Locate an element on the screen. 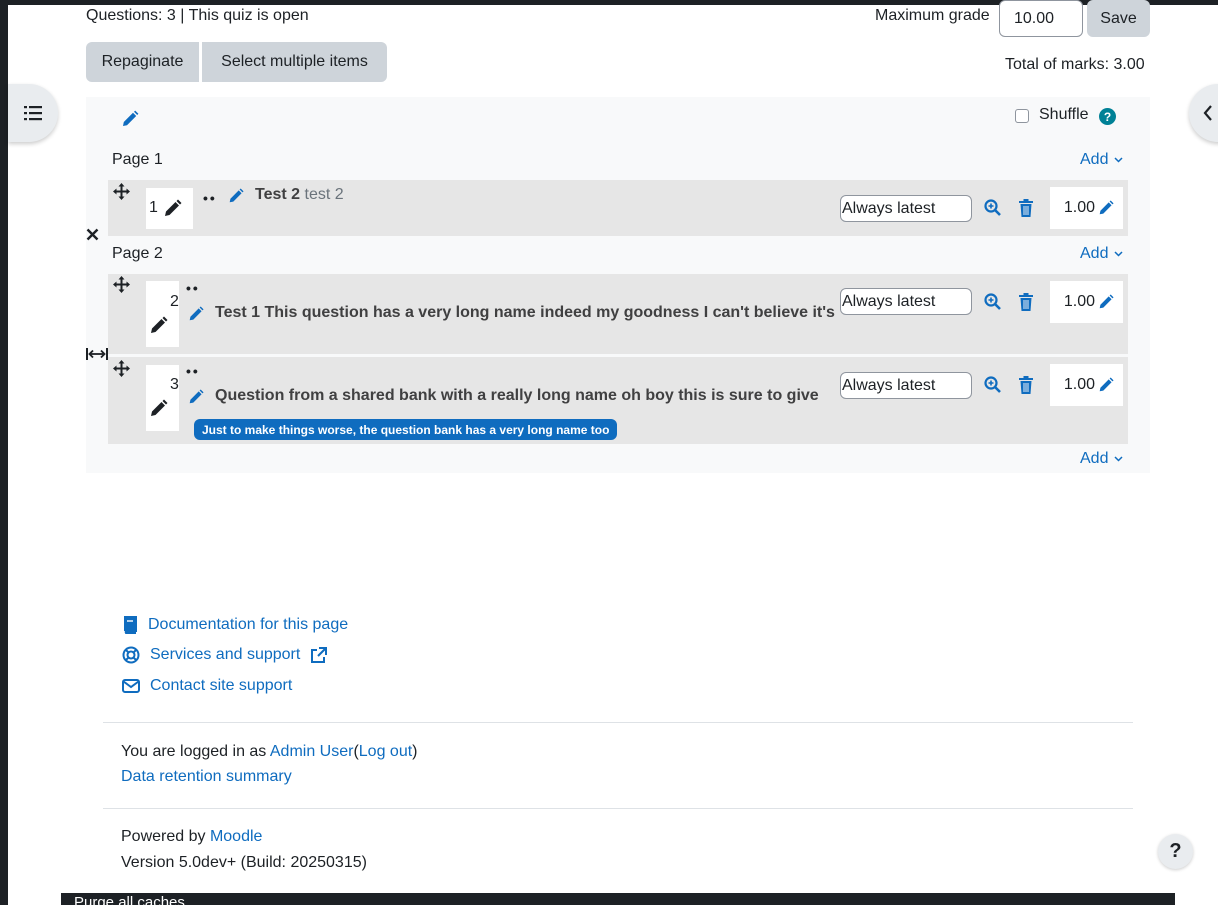 This screenshot has width=1218, height=905. page-2-label: Page 2 is located at coordinates (137, 253).